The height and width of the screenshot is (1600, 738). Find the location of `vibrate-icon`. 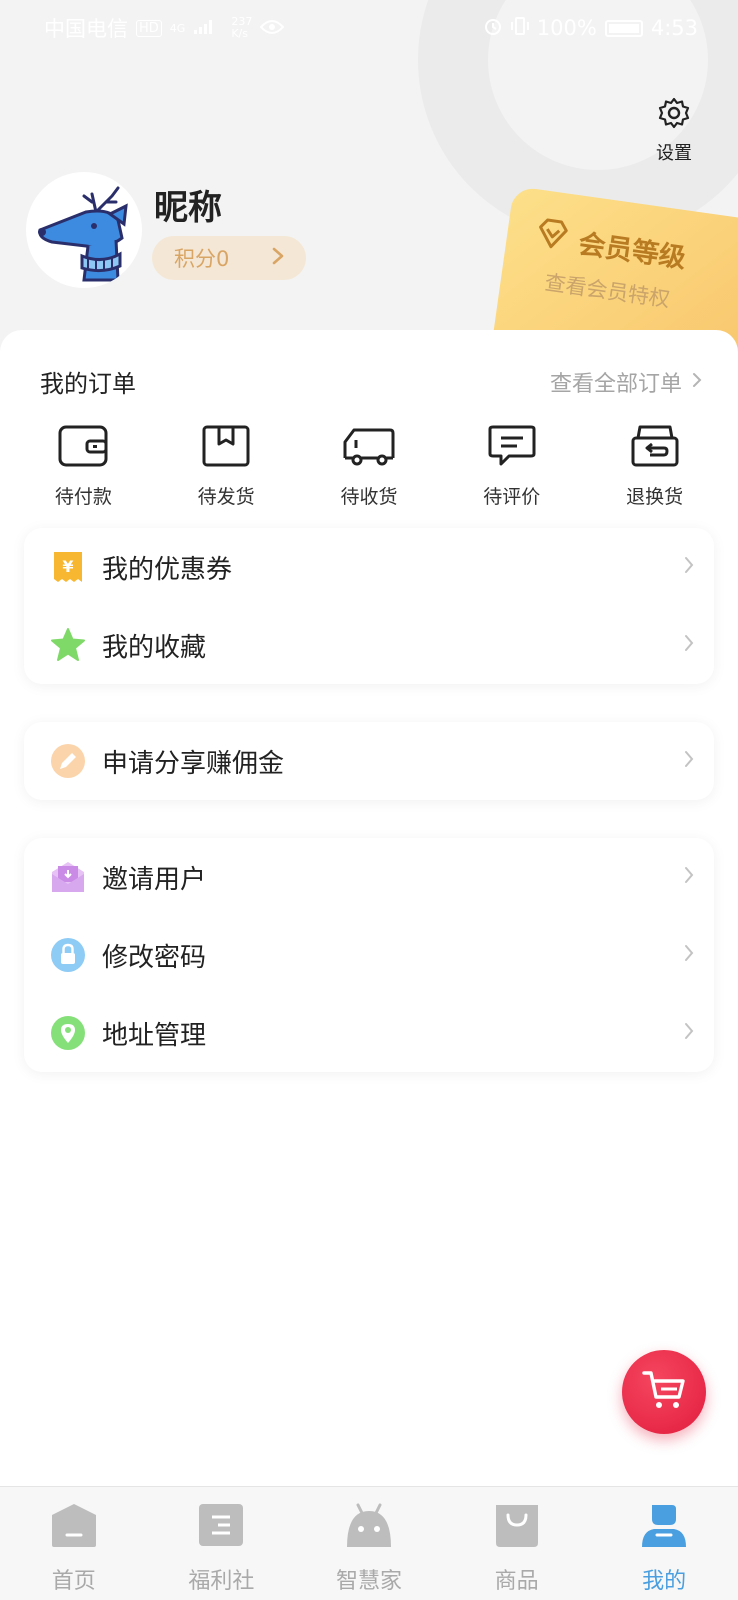

vibrate-icon is located at coordinates (519, 28).